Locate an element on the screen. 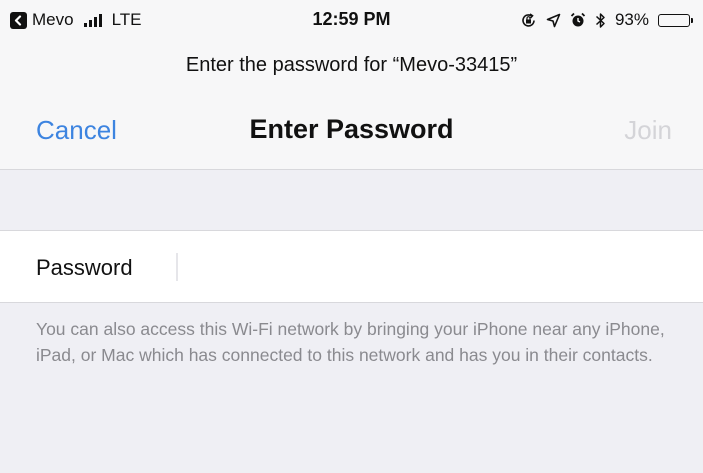  join-button: Join is located at coordinates (648, 130).